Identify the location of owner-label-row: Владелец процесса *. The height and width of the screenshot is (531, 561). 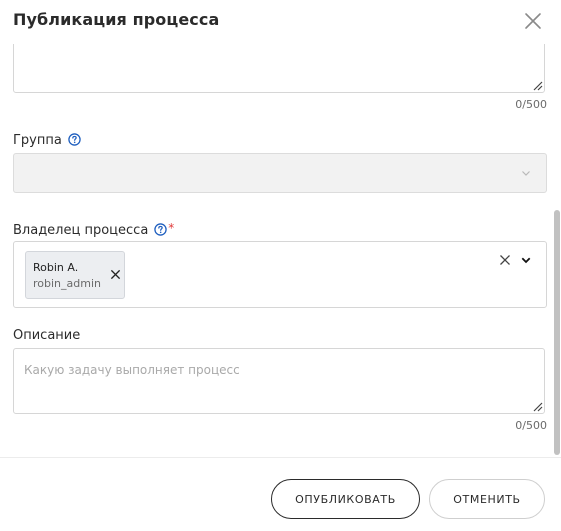
(93, 229).